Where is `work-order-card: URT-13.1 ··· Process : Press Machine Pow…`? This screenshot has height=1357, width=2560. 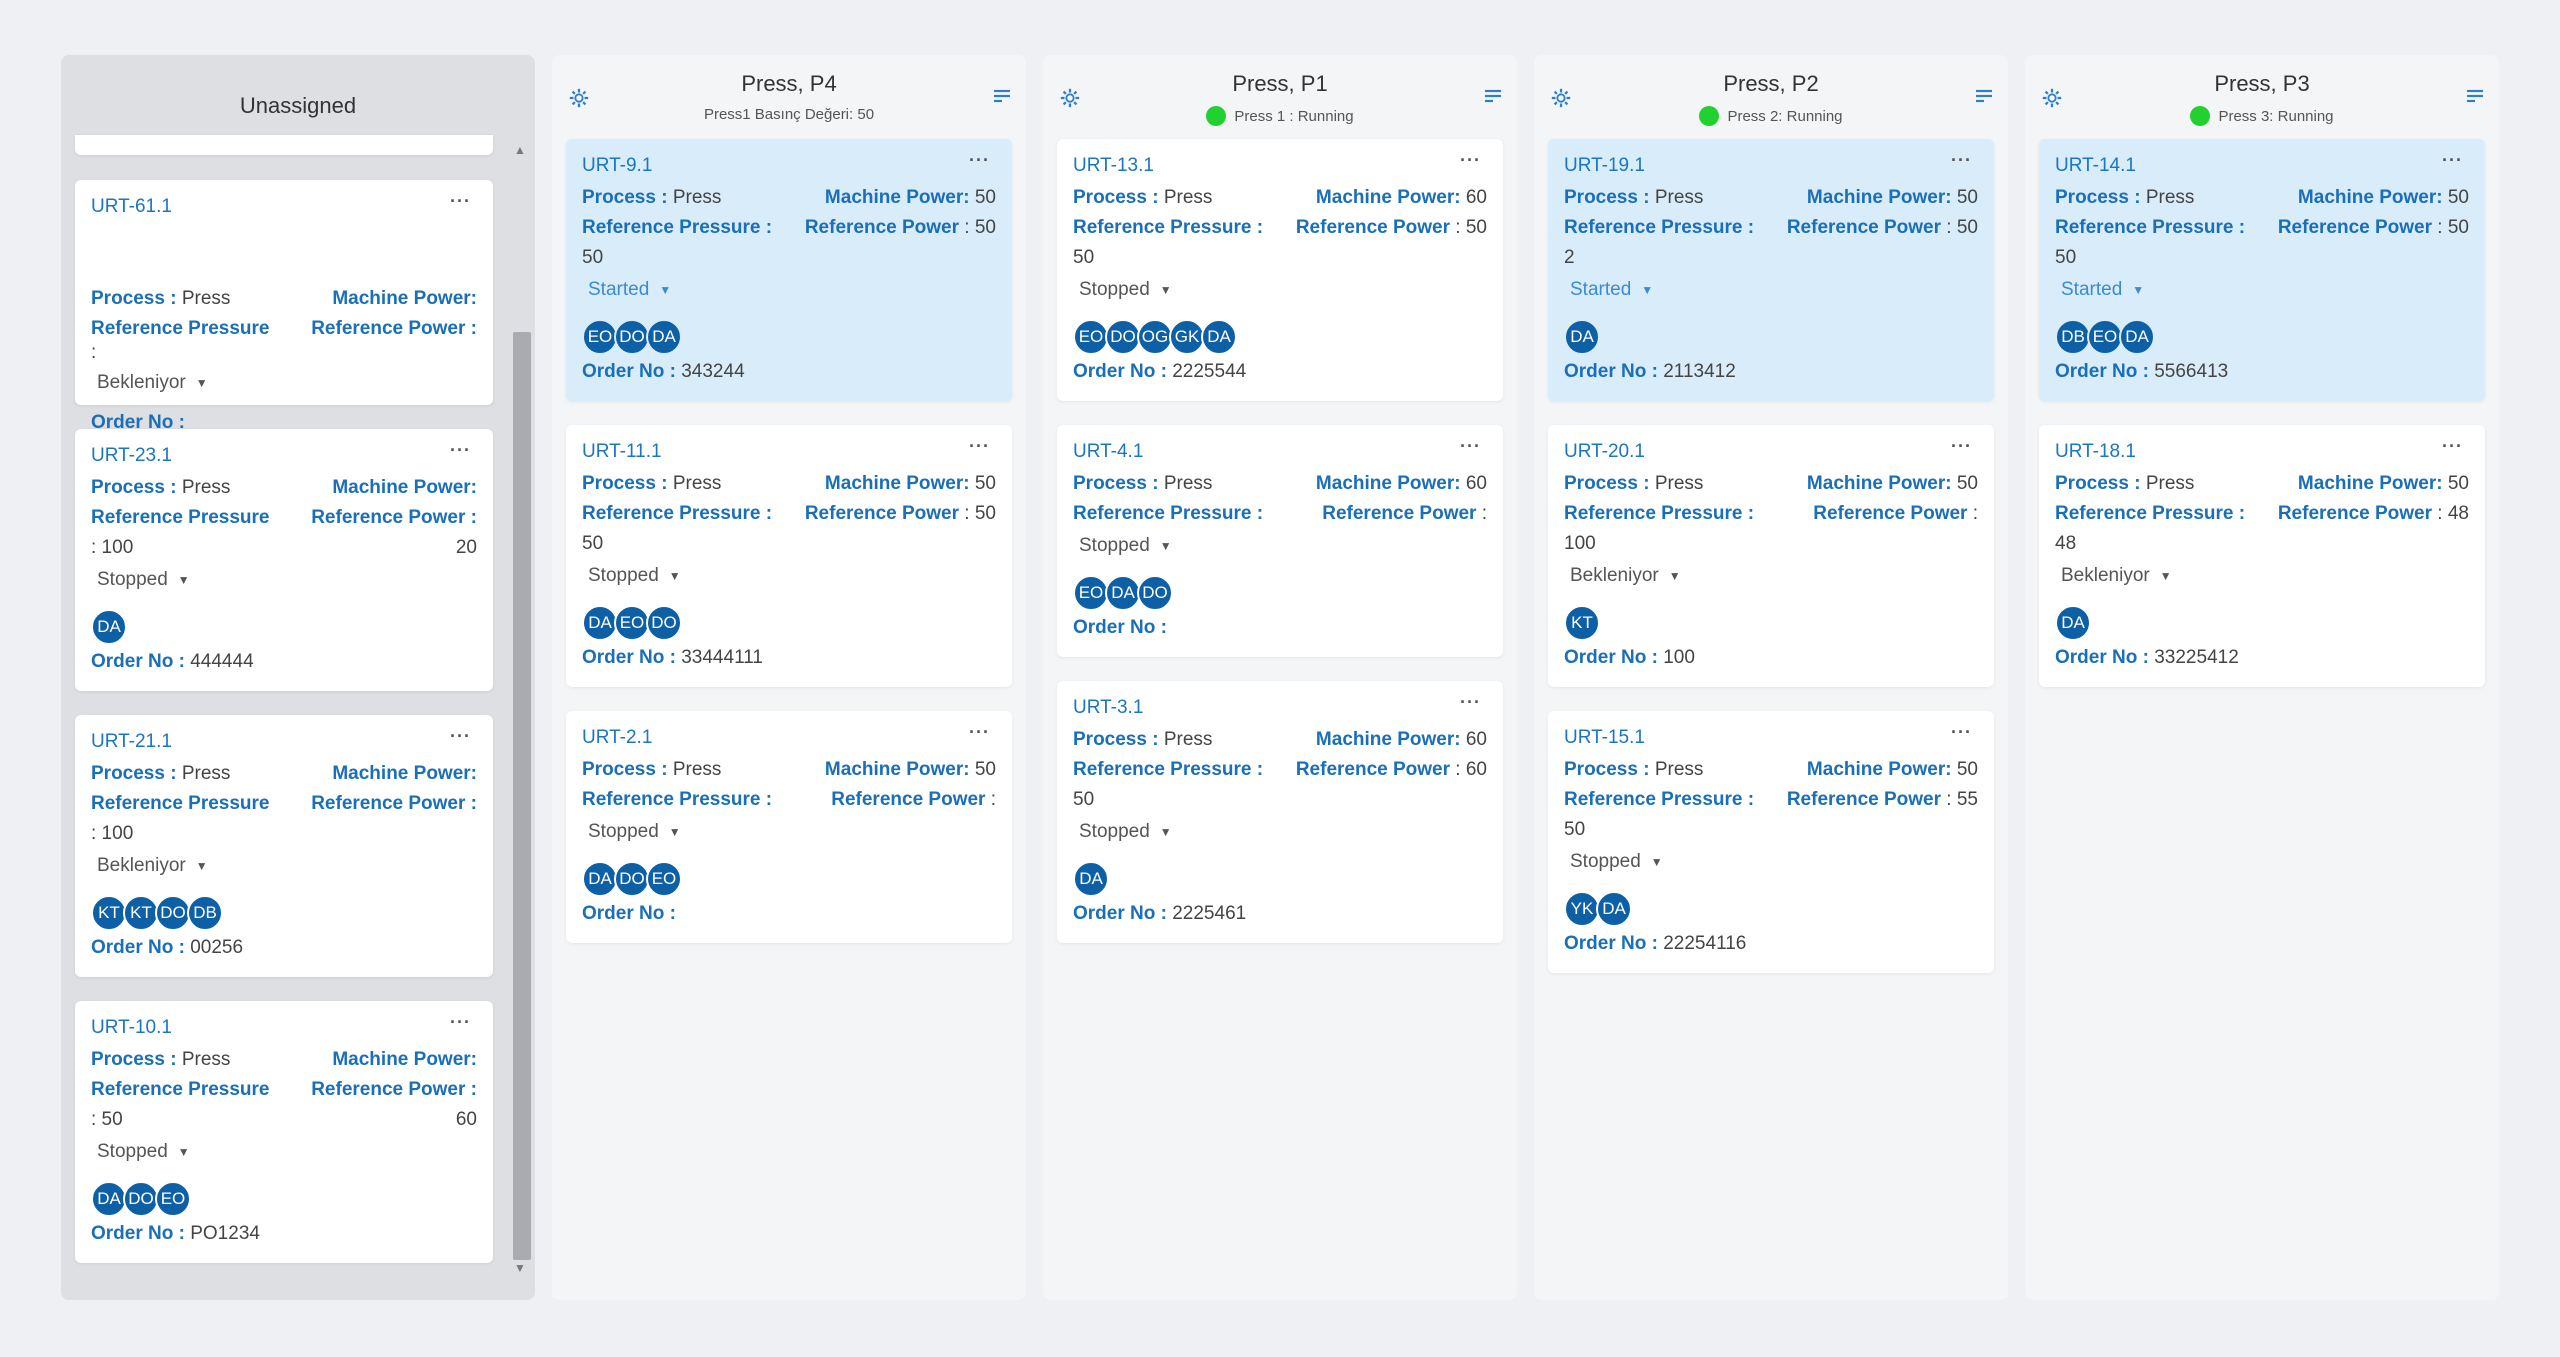
work-order-card: URT-13.1 ··· Process : Press Machine Pow… is located at coordinates (1280, 270).